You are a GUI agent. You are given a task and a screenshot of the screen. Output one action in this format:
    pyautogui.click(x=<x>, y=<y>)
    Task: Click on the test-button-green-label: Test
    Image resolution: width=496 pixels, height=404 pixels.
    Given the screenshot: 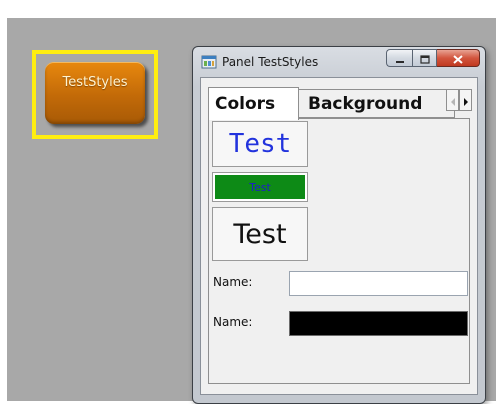 What is the action you would take?
    pyautogui.click(x=260, y=187)
    